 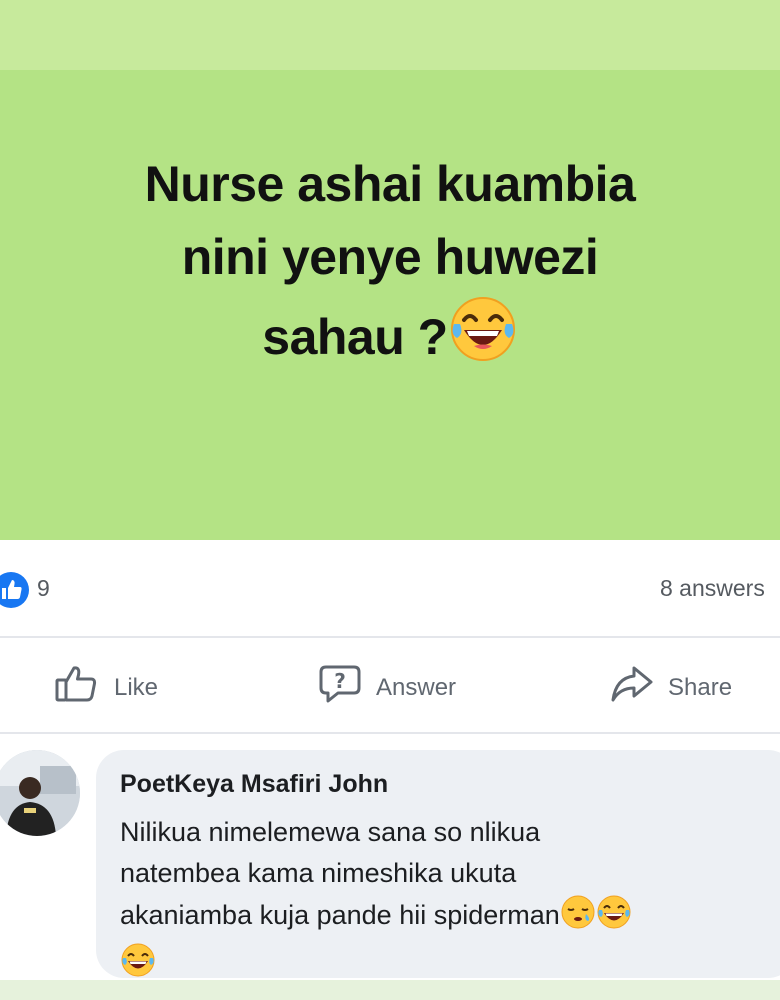 I want to click on share-label: Share, so click(x=700, y=687).